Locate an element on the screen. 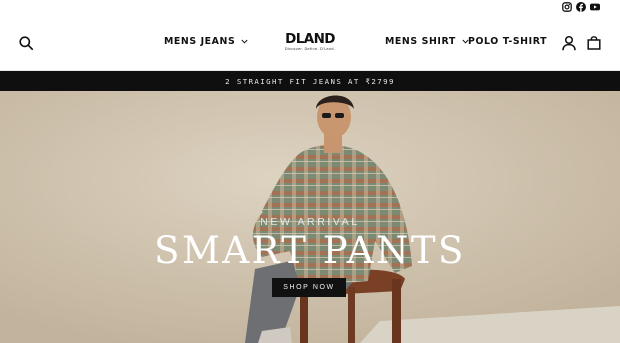 The height and width of the screenshot is (343, 620). user-icon is located at coordinates (569, 43).